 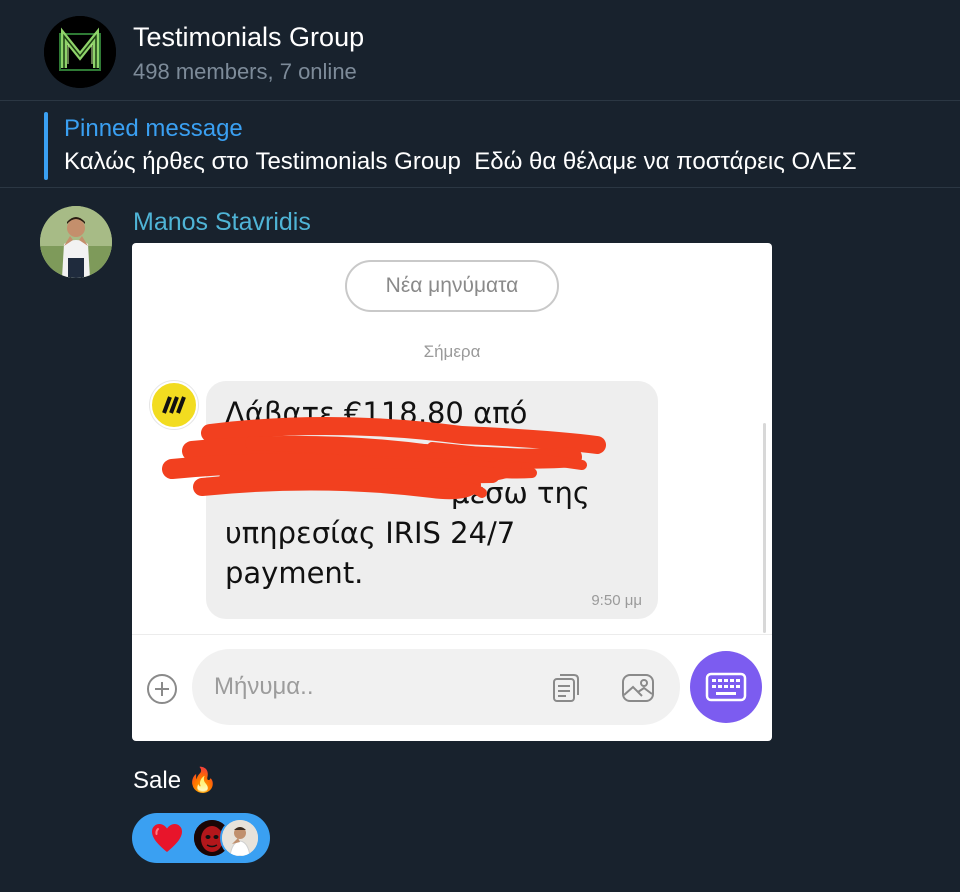 I want to click on group-logo-icon, so click(x=80, y=52).